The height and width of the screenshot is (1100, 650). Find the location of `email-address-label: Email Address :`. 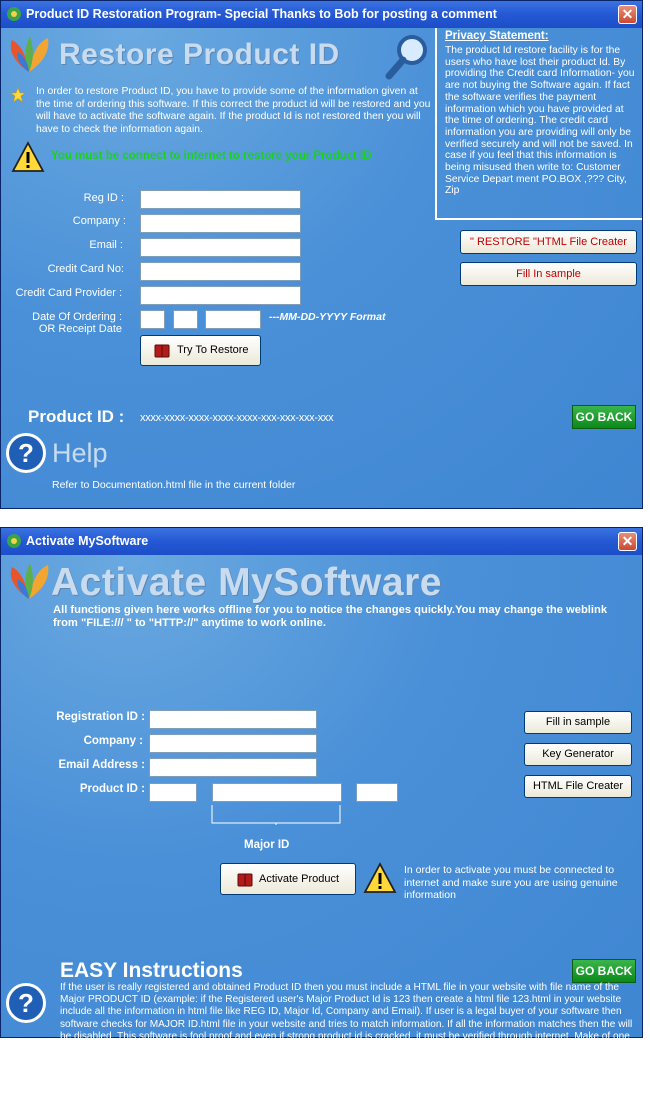

email-address-label: Email Address : is located at coordinates (102, 765).